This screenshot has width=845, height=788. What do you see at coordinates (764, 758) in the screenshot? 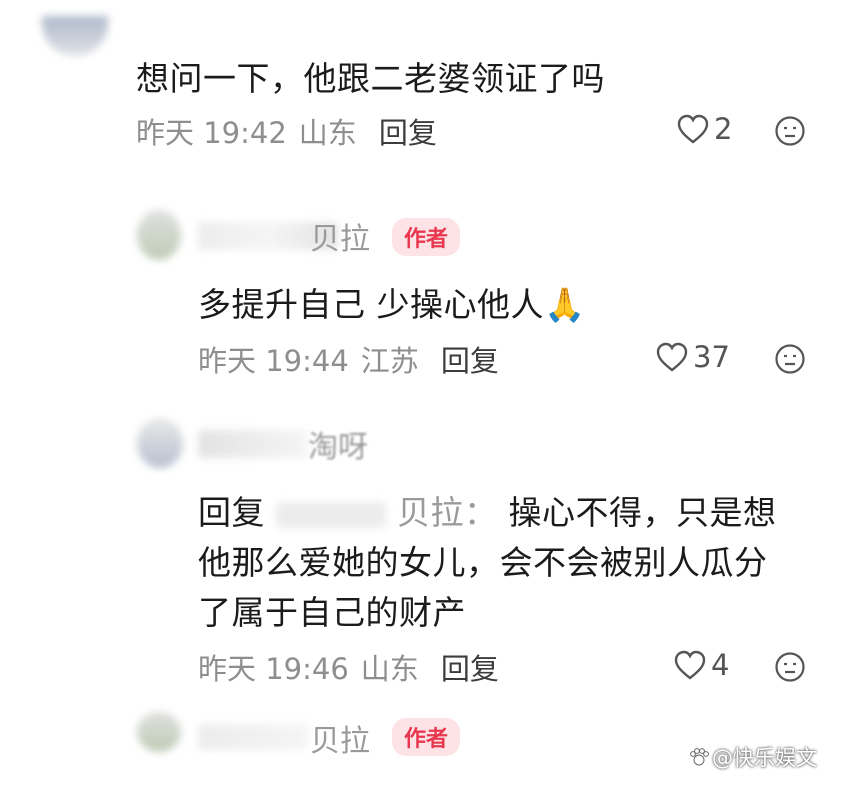
I see `watermark-text: @快乐娱文` at bounding box center [764, 758].